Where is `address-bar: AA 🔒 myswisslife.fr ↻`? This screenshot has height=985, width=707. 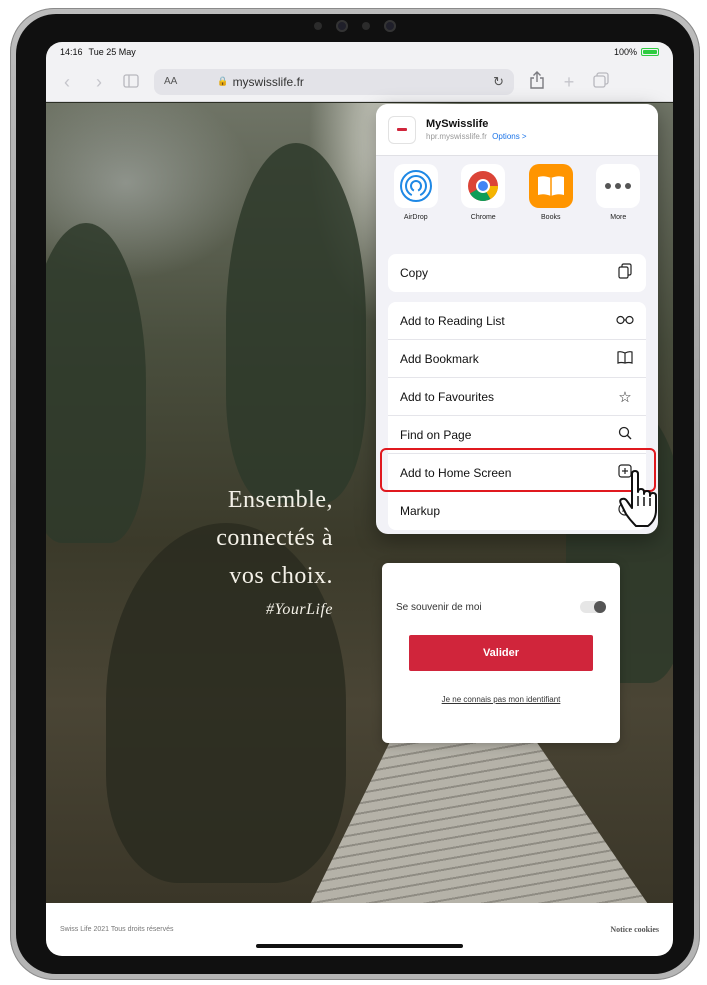
address-bar: AA 🔒 myswisslife.fr ↻ is located at coordinates (334, 81).